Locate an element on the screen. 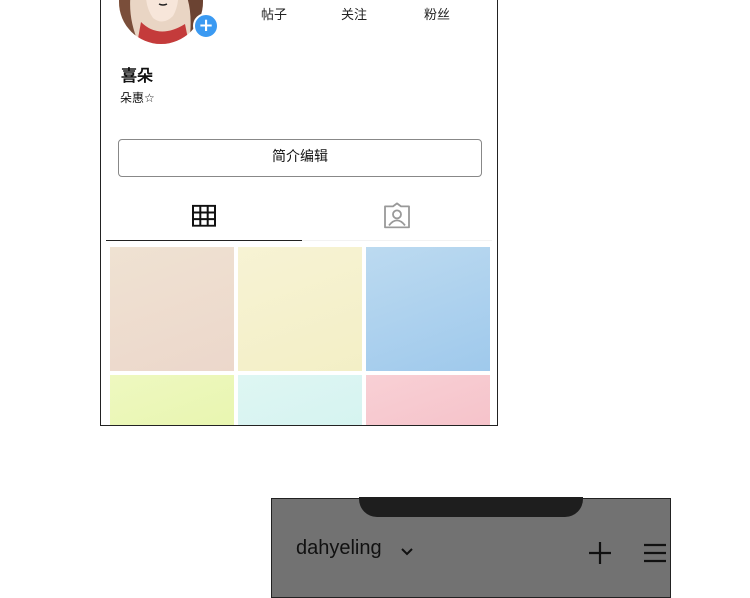  profile-name: 喜朵 is located at coordinates (137, 75).